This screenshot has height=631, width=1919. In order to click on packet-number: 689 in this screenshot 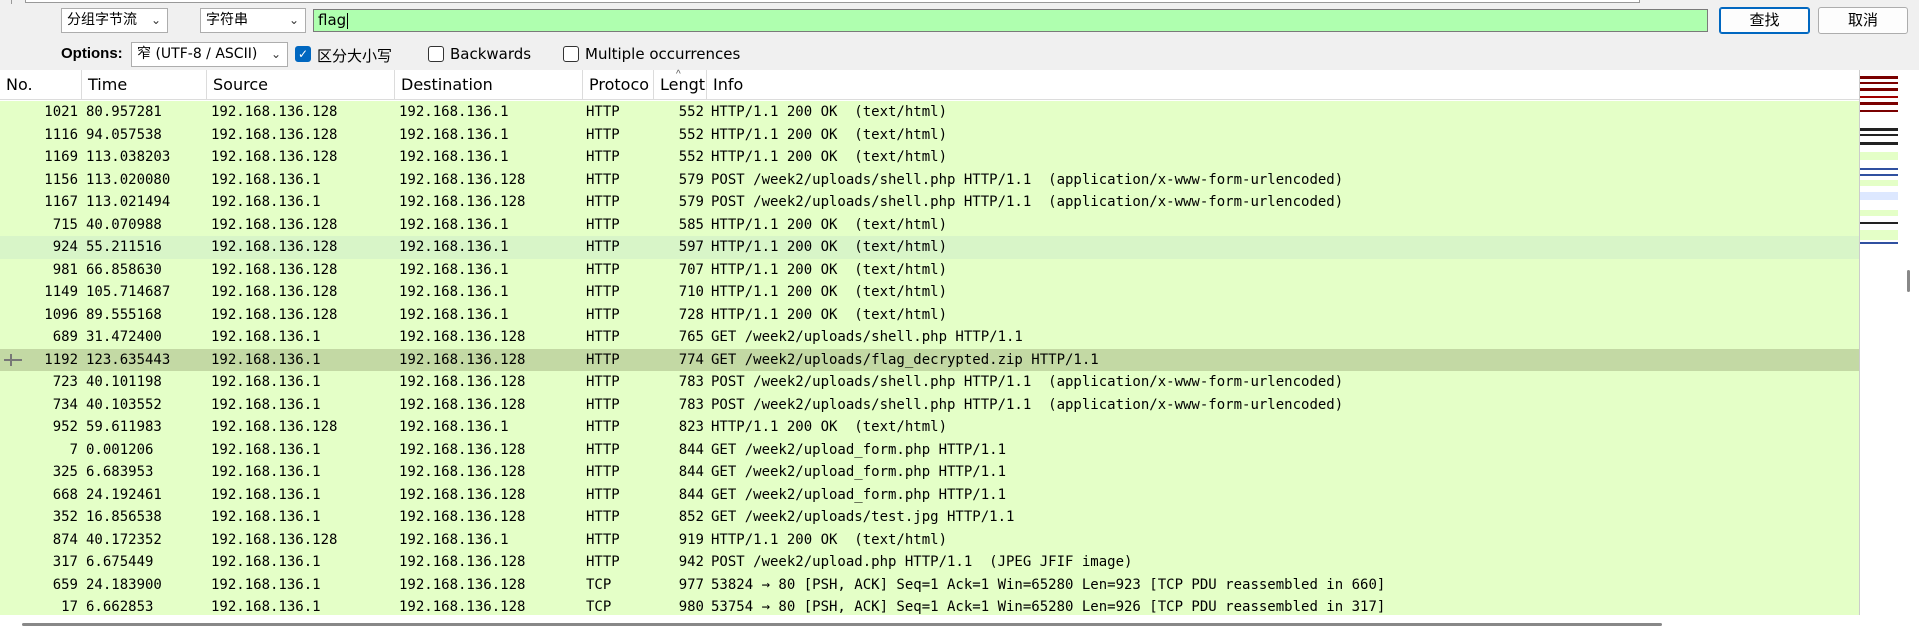, I will do `click(65, 337)`.